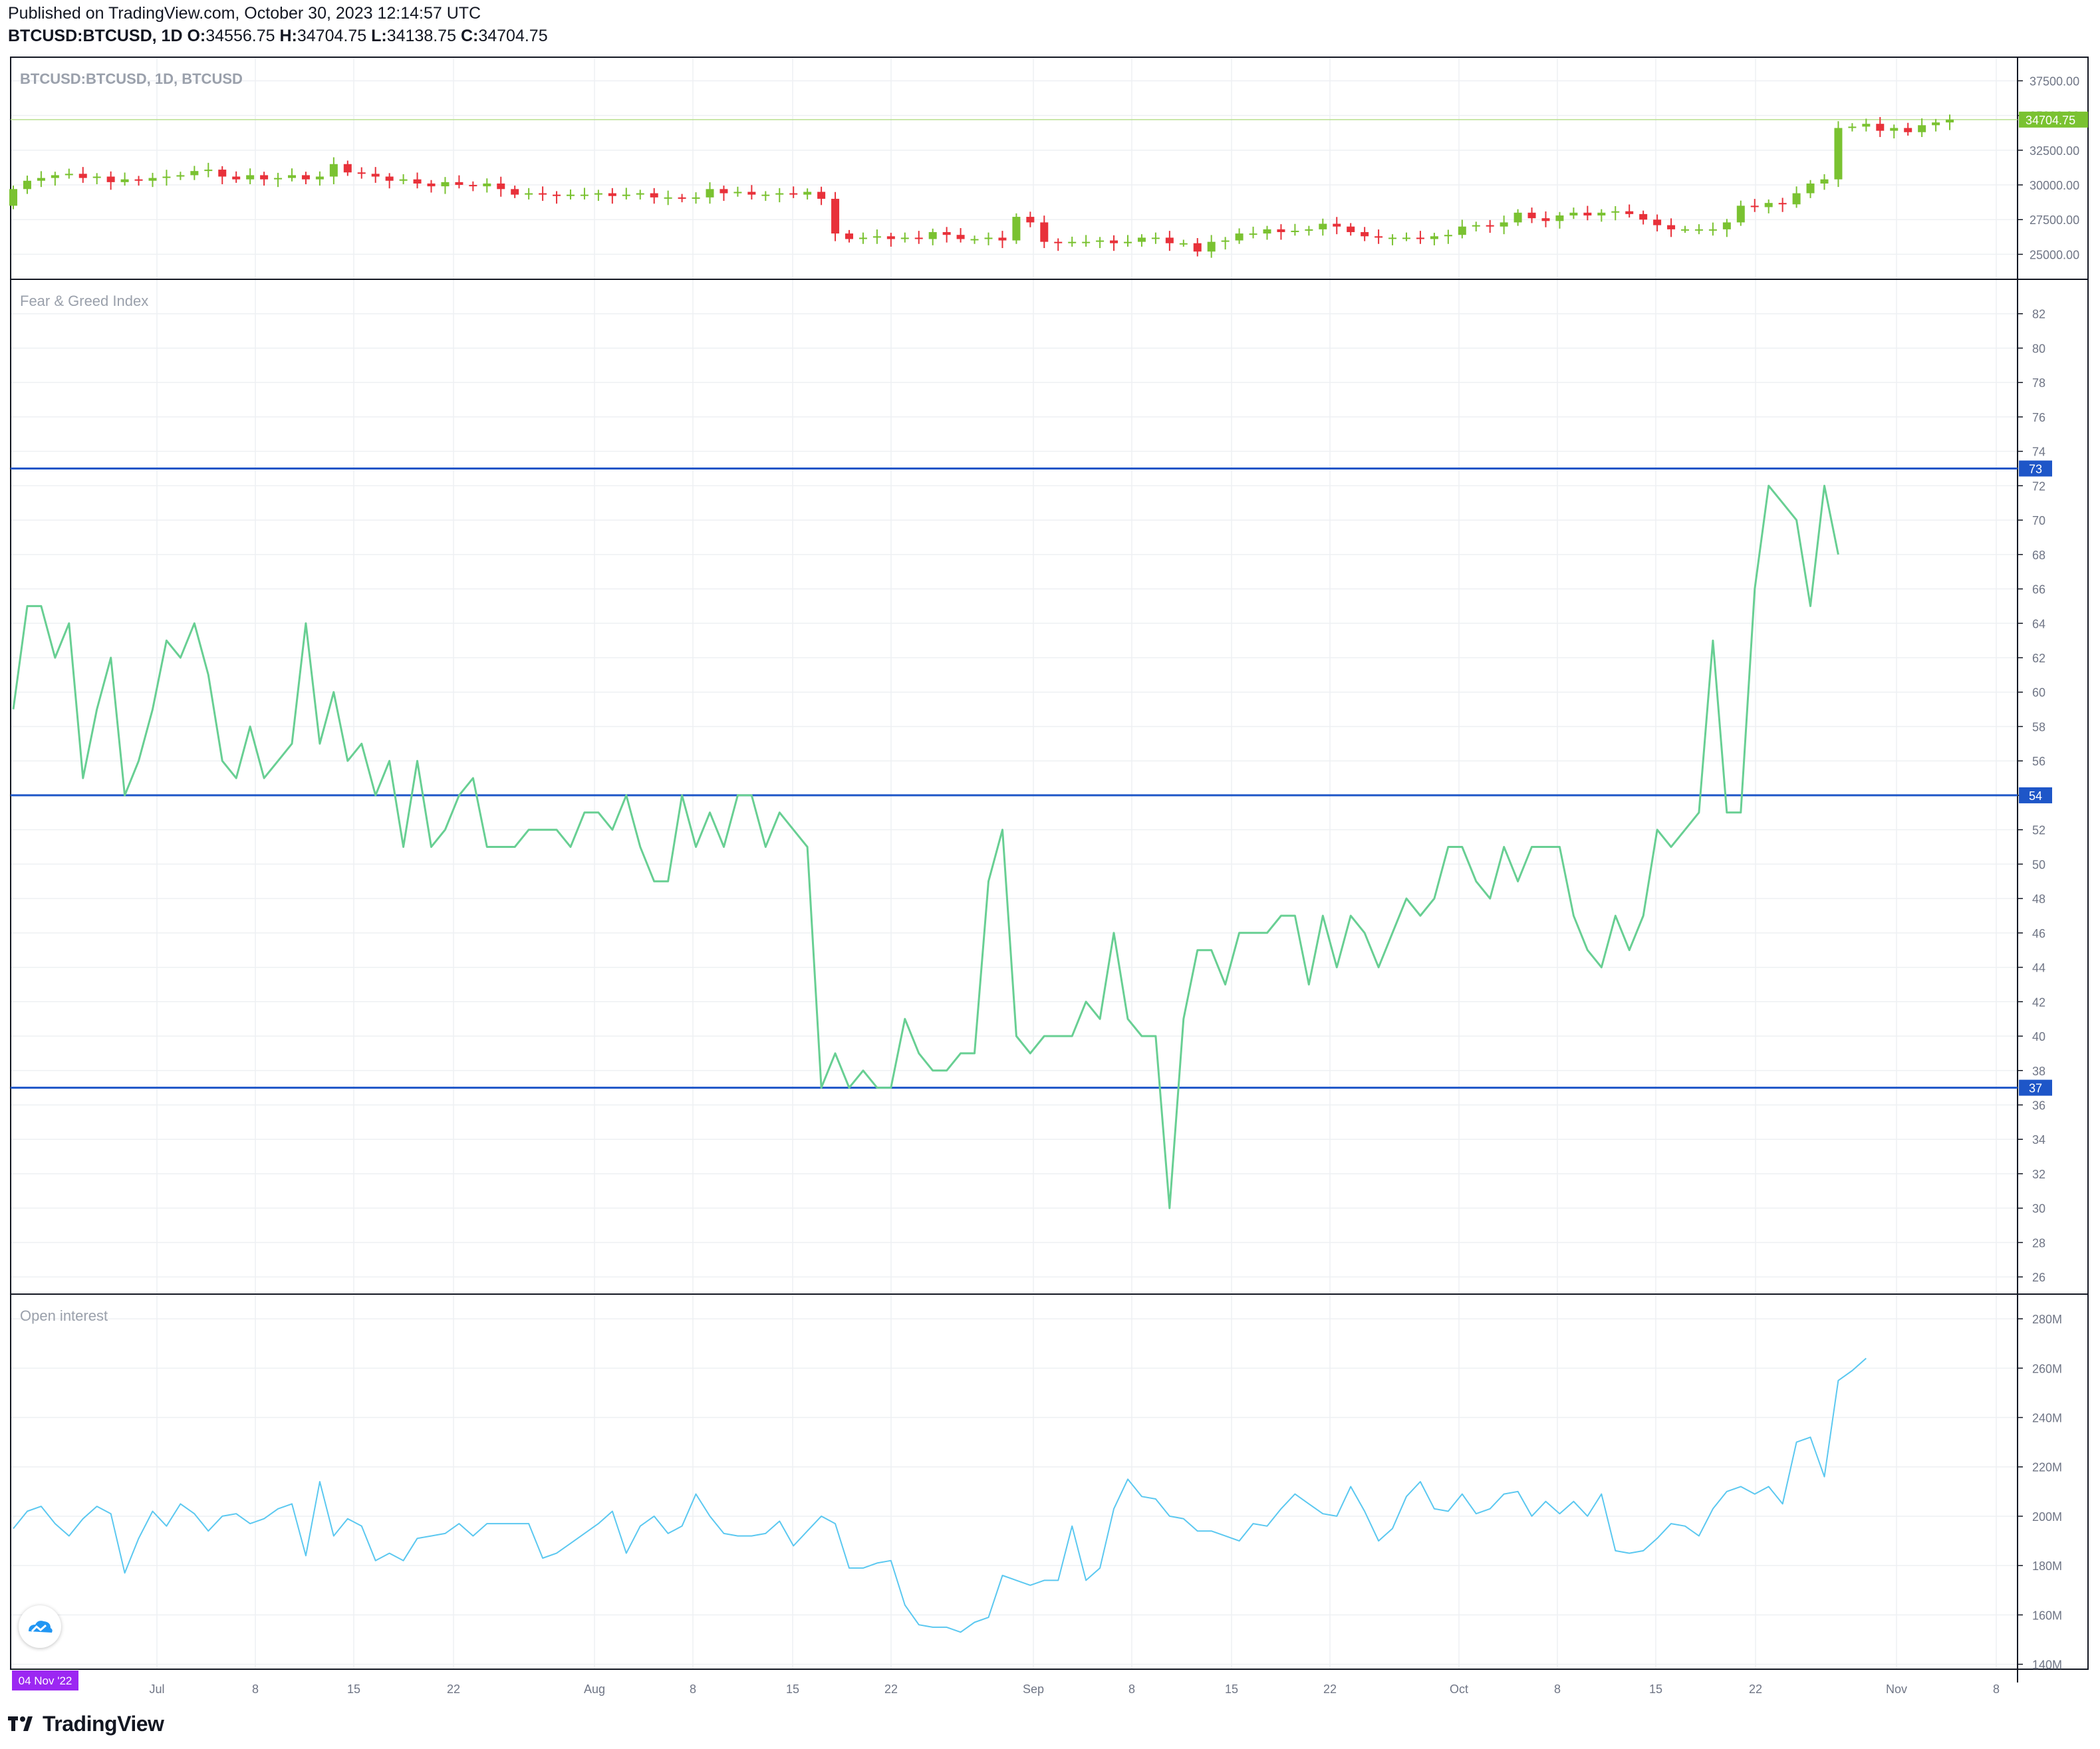 This screenshot has height=1749, width=2100. I want to click on fng-level-label: 37, so click(2035, 1088).